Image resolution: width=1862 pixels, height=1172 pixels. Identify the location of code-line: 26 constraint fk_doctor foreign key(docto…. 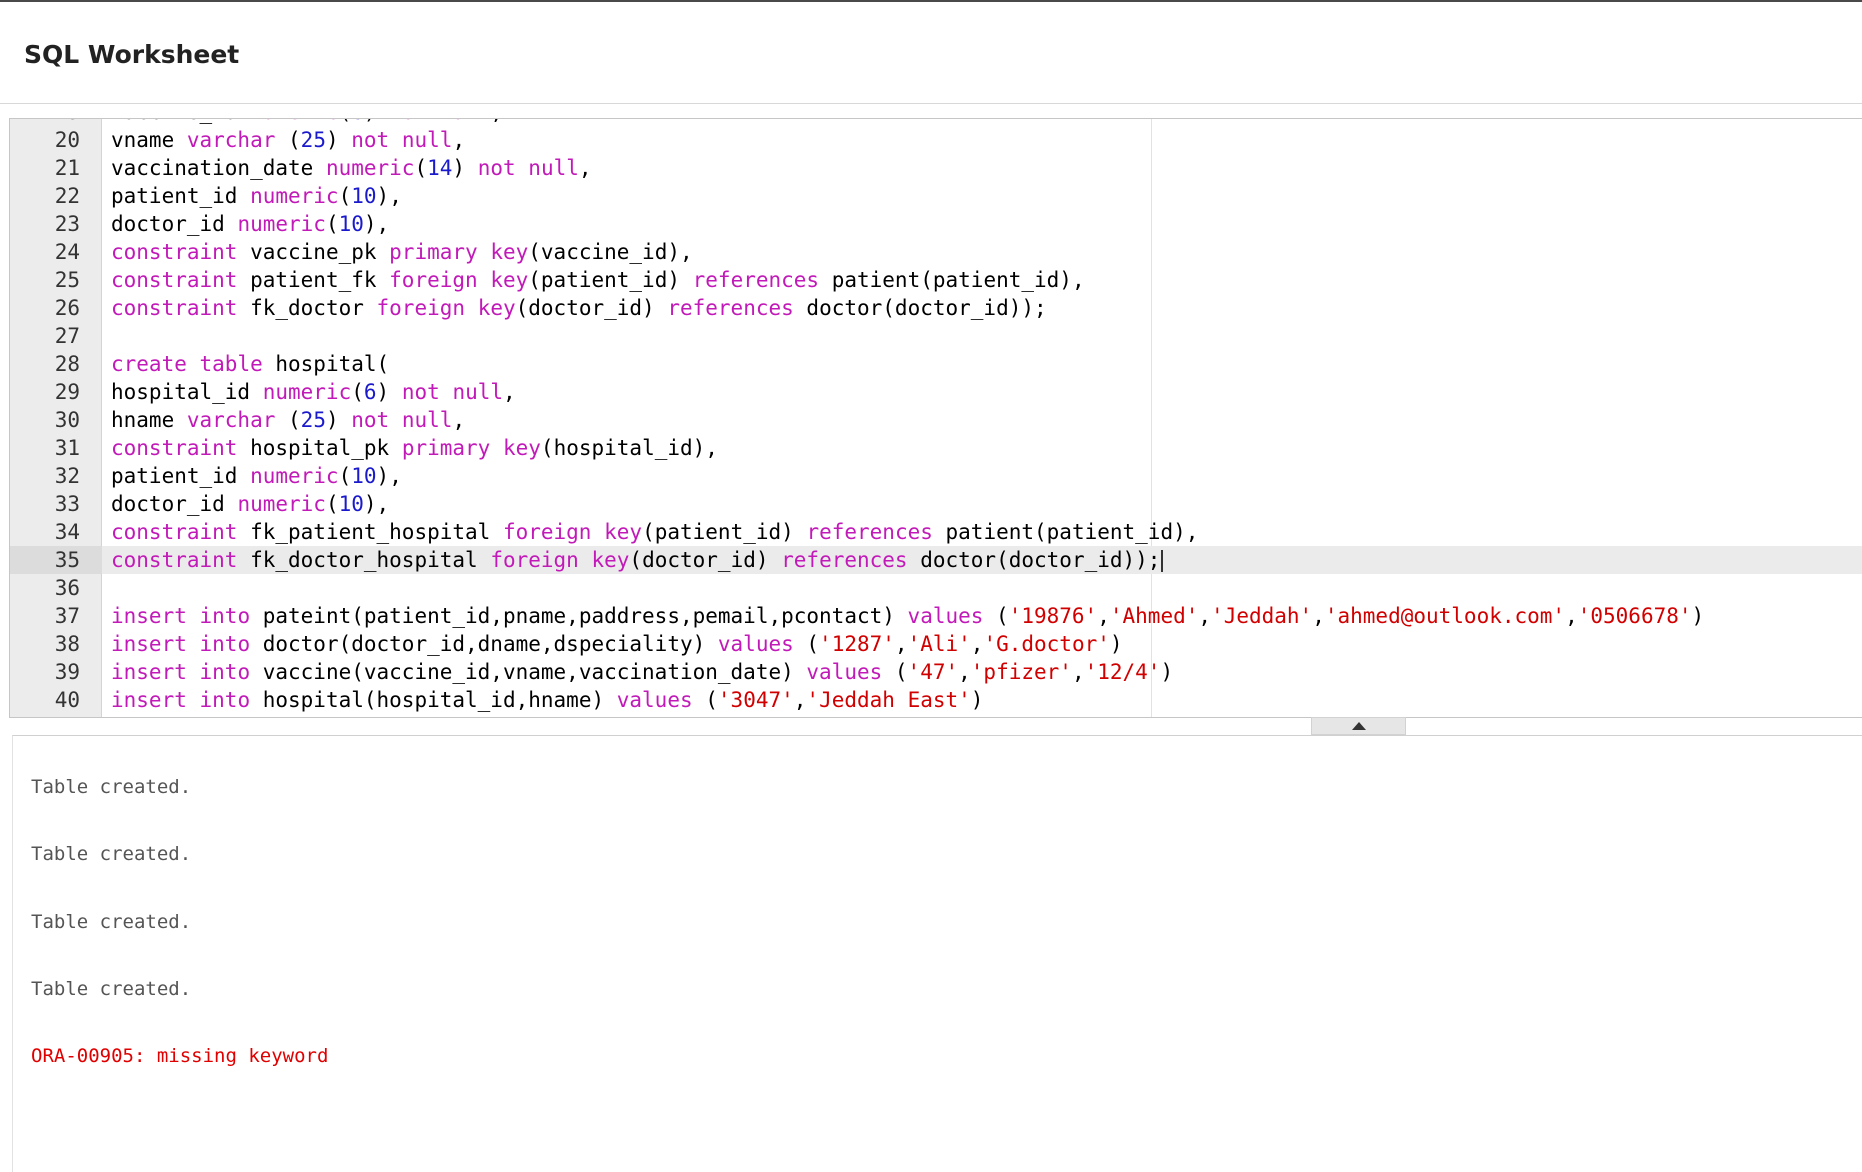
(936, 308).